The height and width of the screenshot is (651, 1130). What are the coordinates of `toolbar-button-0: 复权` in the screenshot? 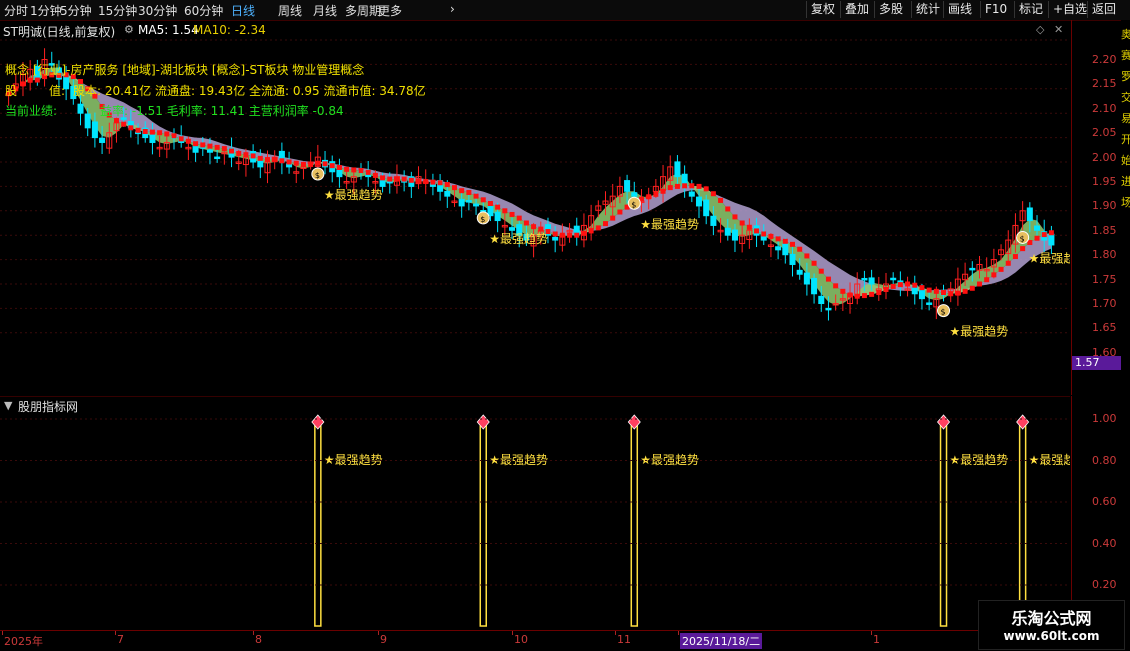 It's located at (822, 9).